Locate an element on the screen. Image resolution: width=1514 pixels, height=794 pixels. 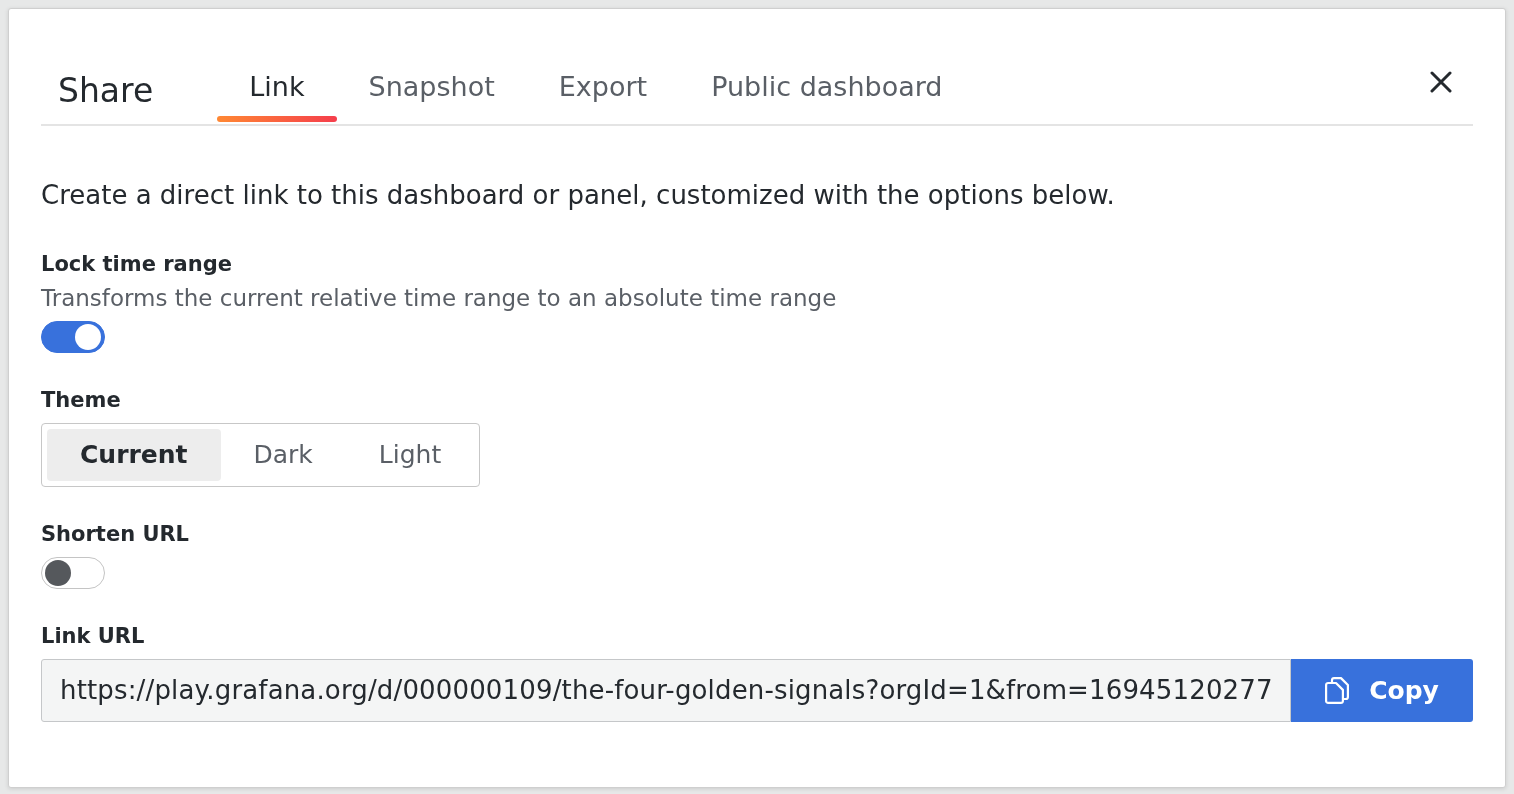
tab: Public dashboard is located at coordinates (827, 94).